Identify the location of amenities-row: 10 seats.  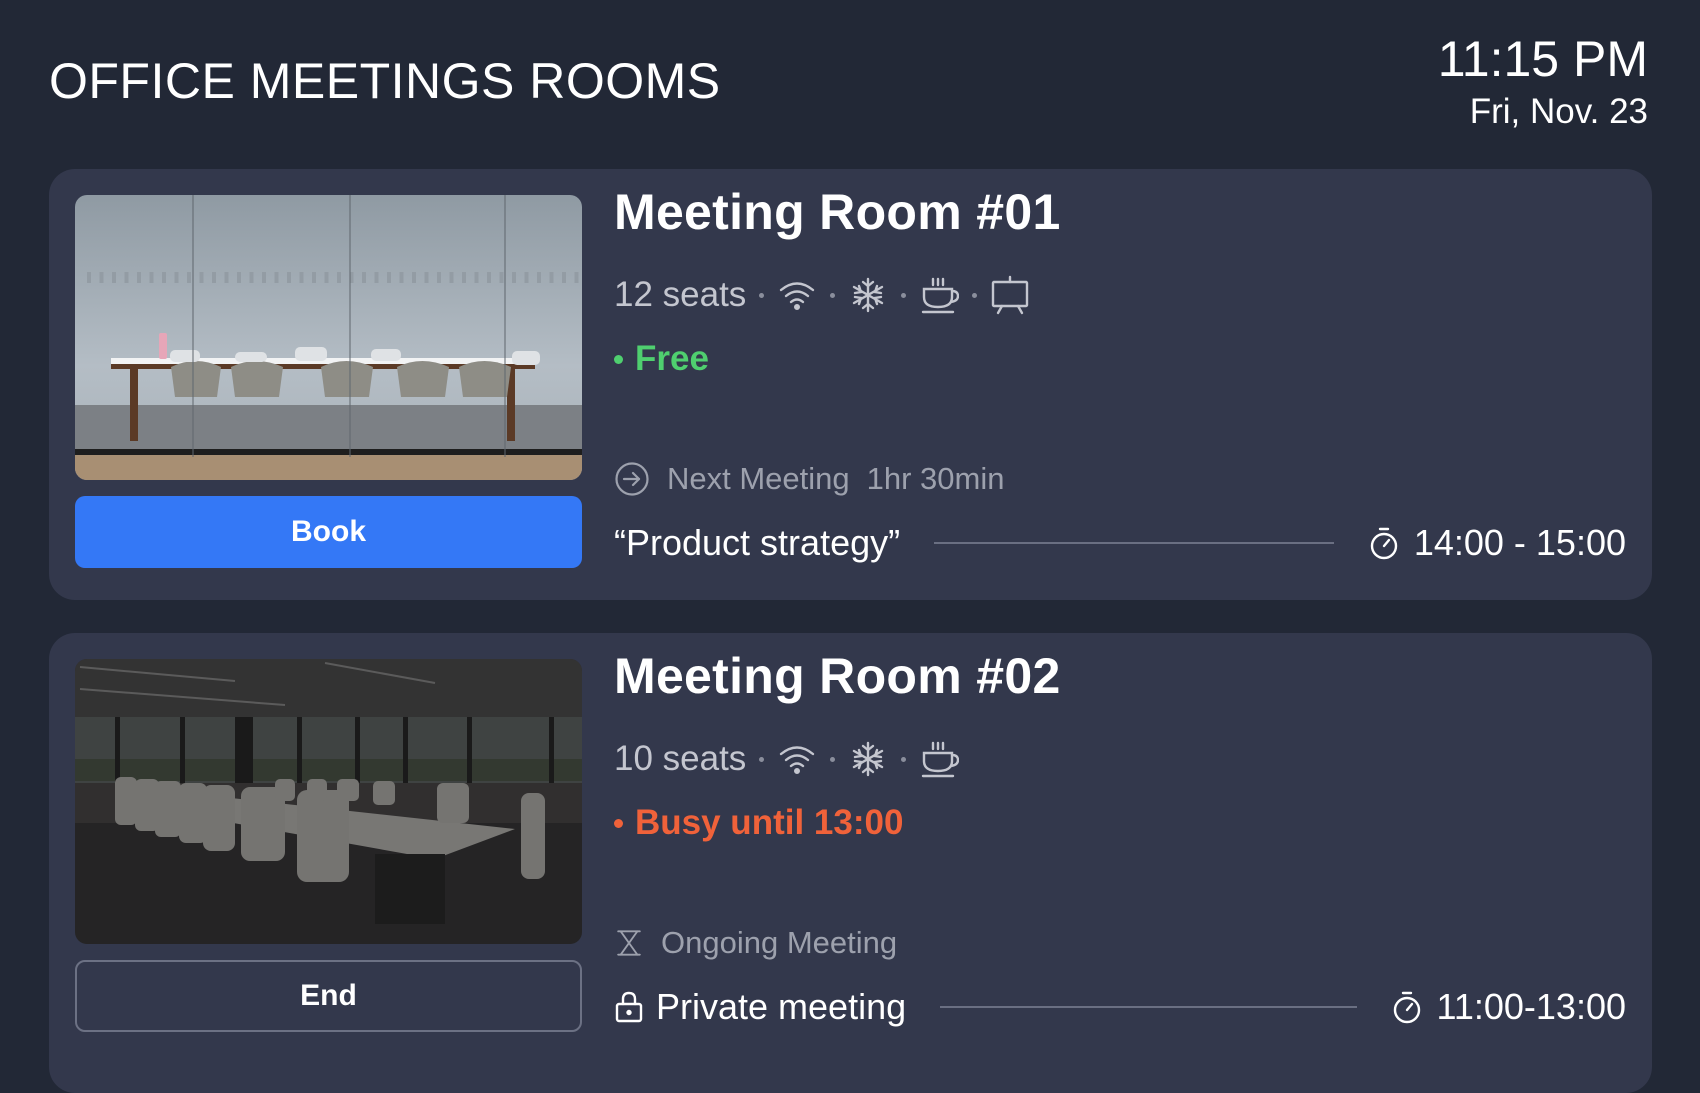
(787, 759).